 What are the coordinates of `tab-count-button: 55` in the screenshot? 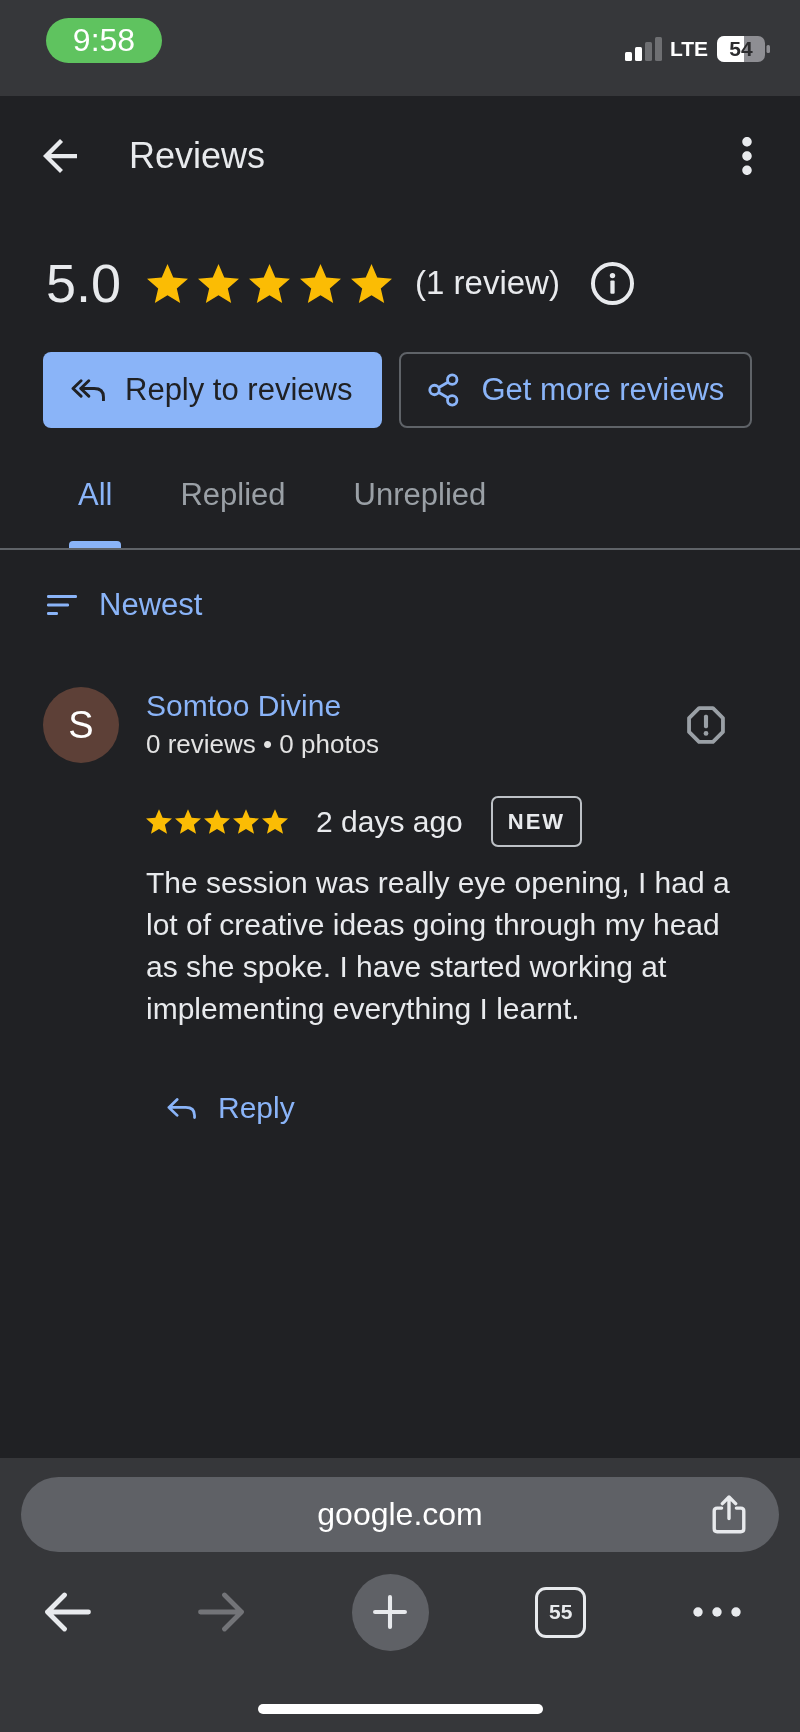 It's located at (561, 1612).